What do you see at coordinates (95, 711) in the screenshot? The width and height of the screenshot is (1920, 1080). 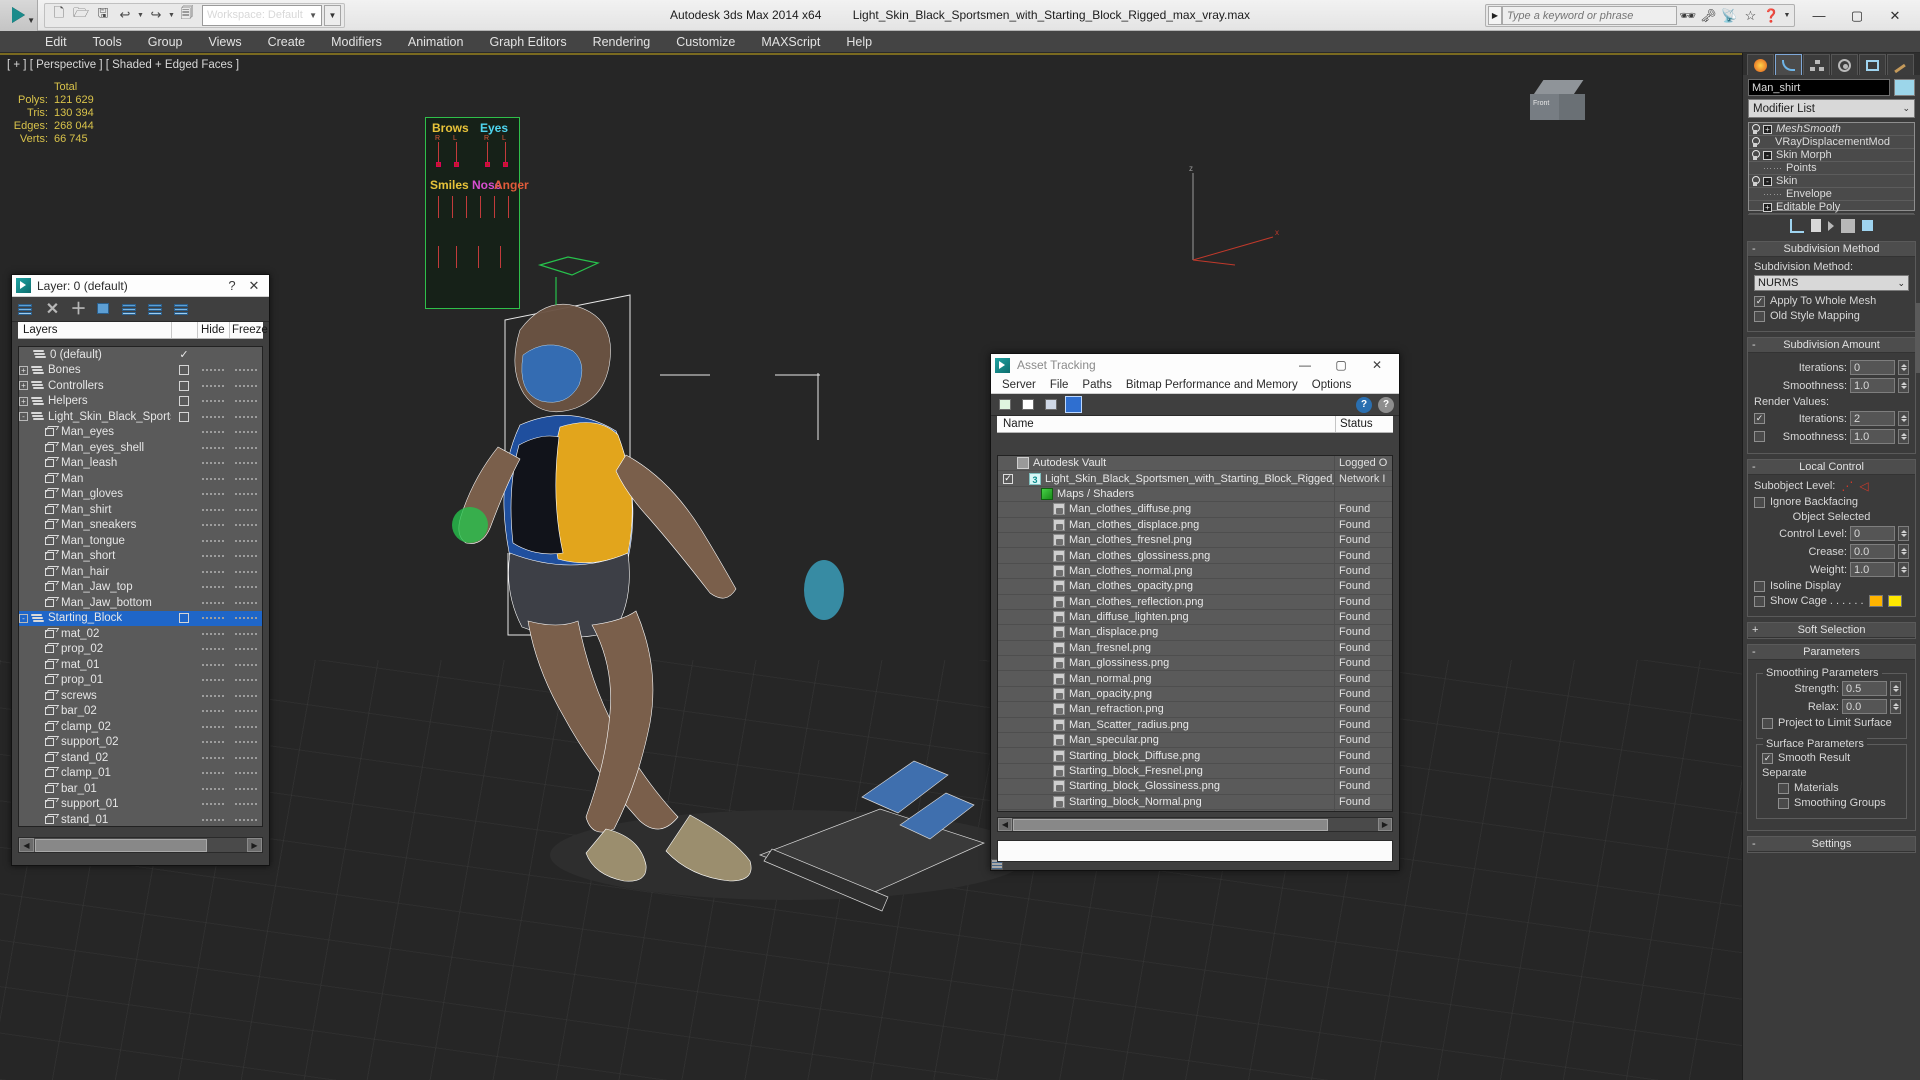 I see `layer-row-name-cell: bar_02` at bounding box center [95, 711].